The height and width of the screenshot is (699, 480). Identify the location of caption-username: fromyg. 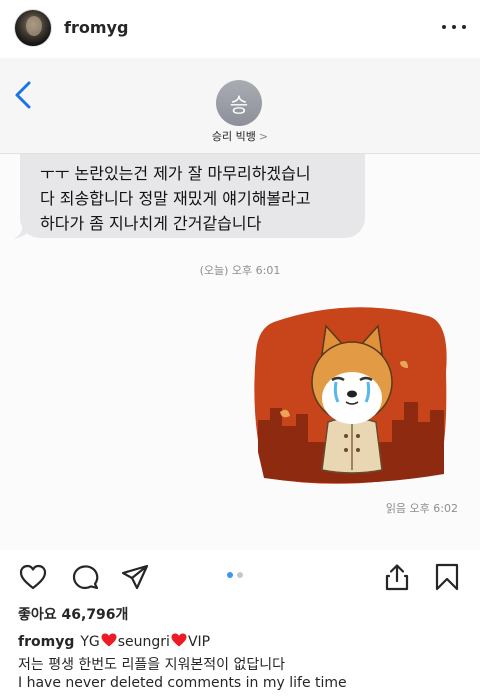
(46, 642).